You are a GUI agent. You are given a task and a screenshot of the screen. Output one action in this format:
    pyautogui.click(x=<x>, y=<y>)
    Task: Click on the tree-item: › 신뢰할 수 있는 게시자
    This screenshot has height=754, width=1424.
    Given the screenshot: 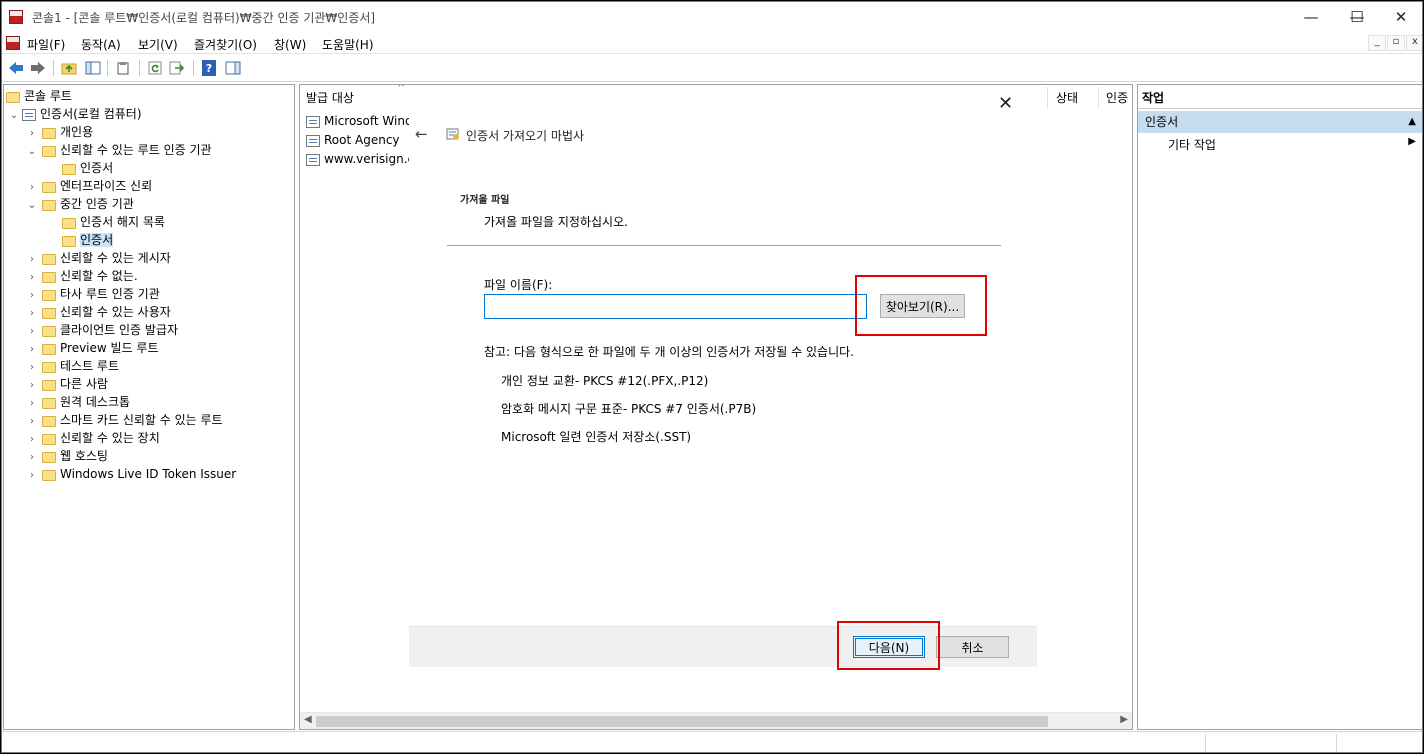 What is the action you would take?
    pyautogui.click(x=98, y=258)
    